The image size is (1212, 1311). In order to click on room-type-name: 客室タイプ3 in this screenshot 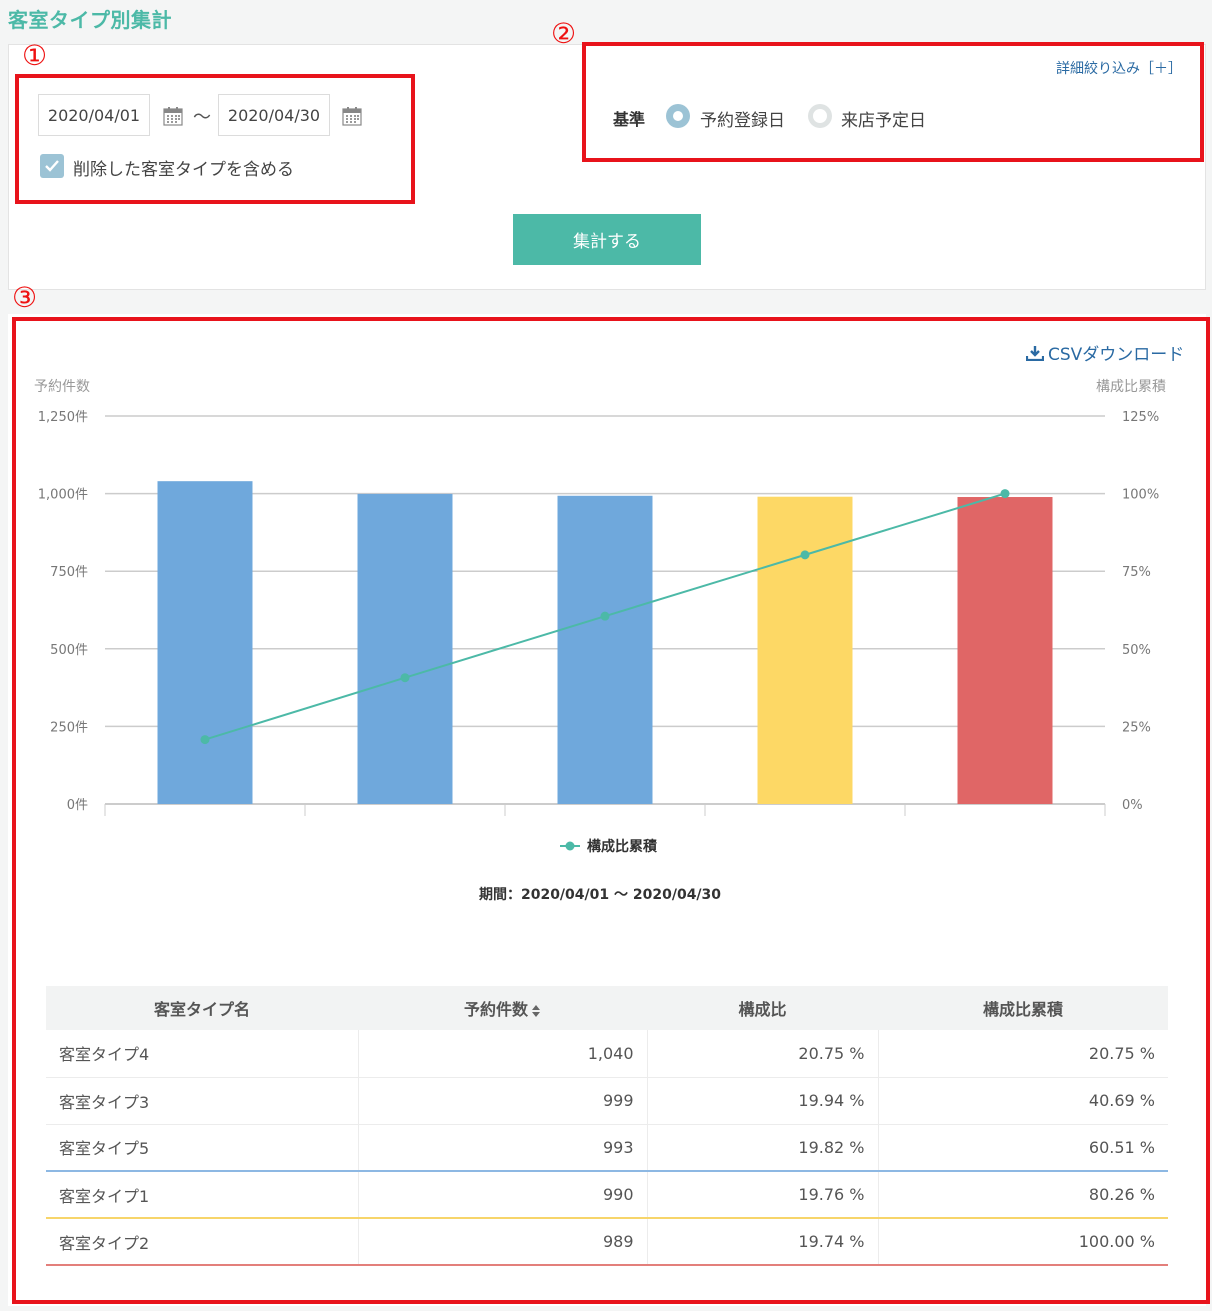, I will do `click(202, 1101)`.